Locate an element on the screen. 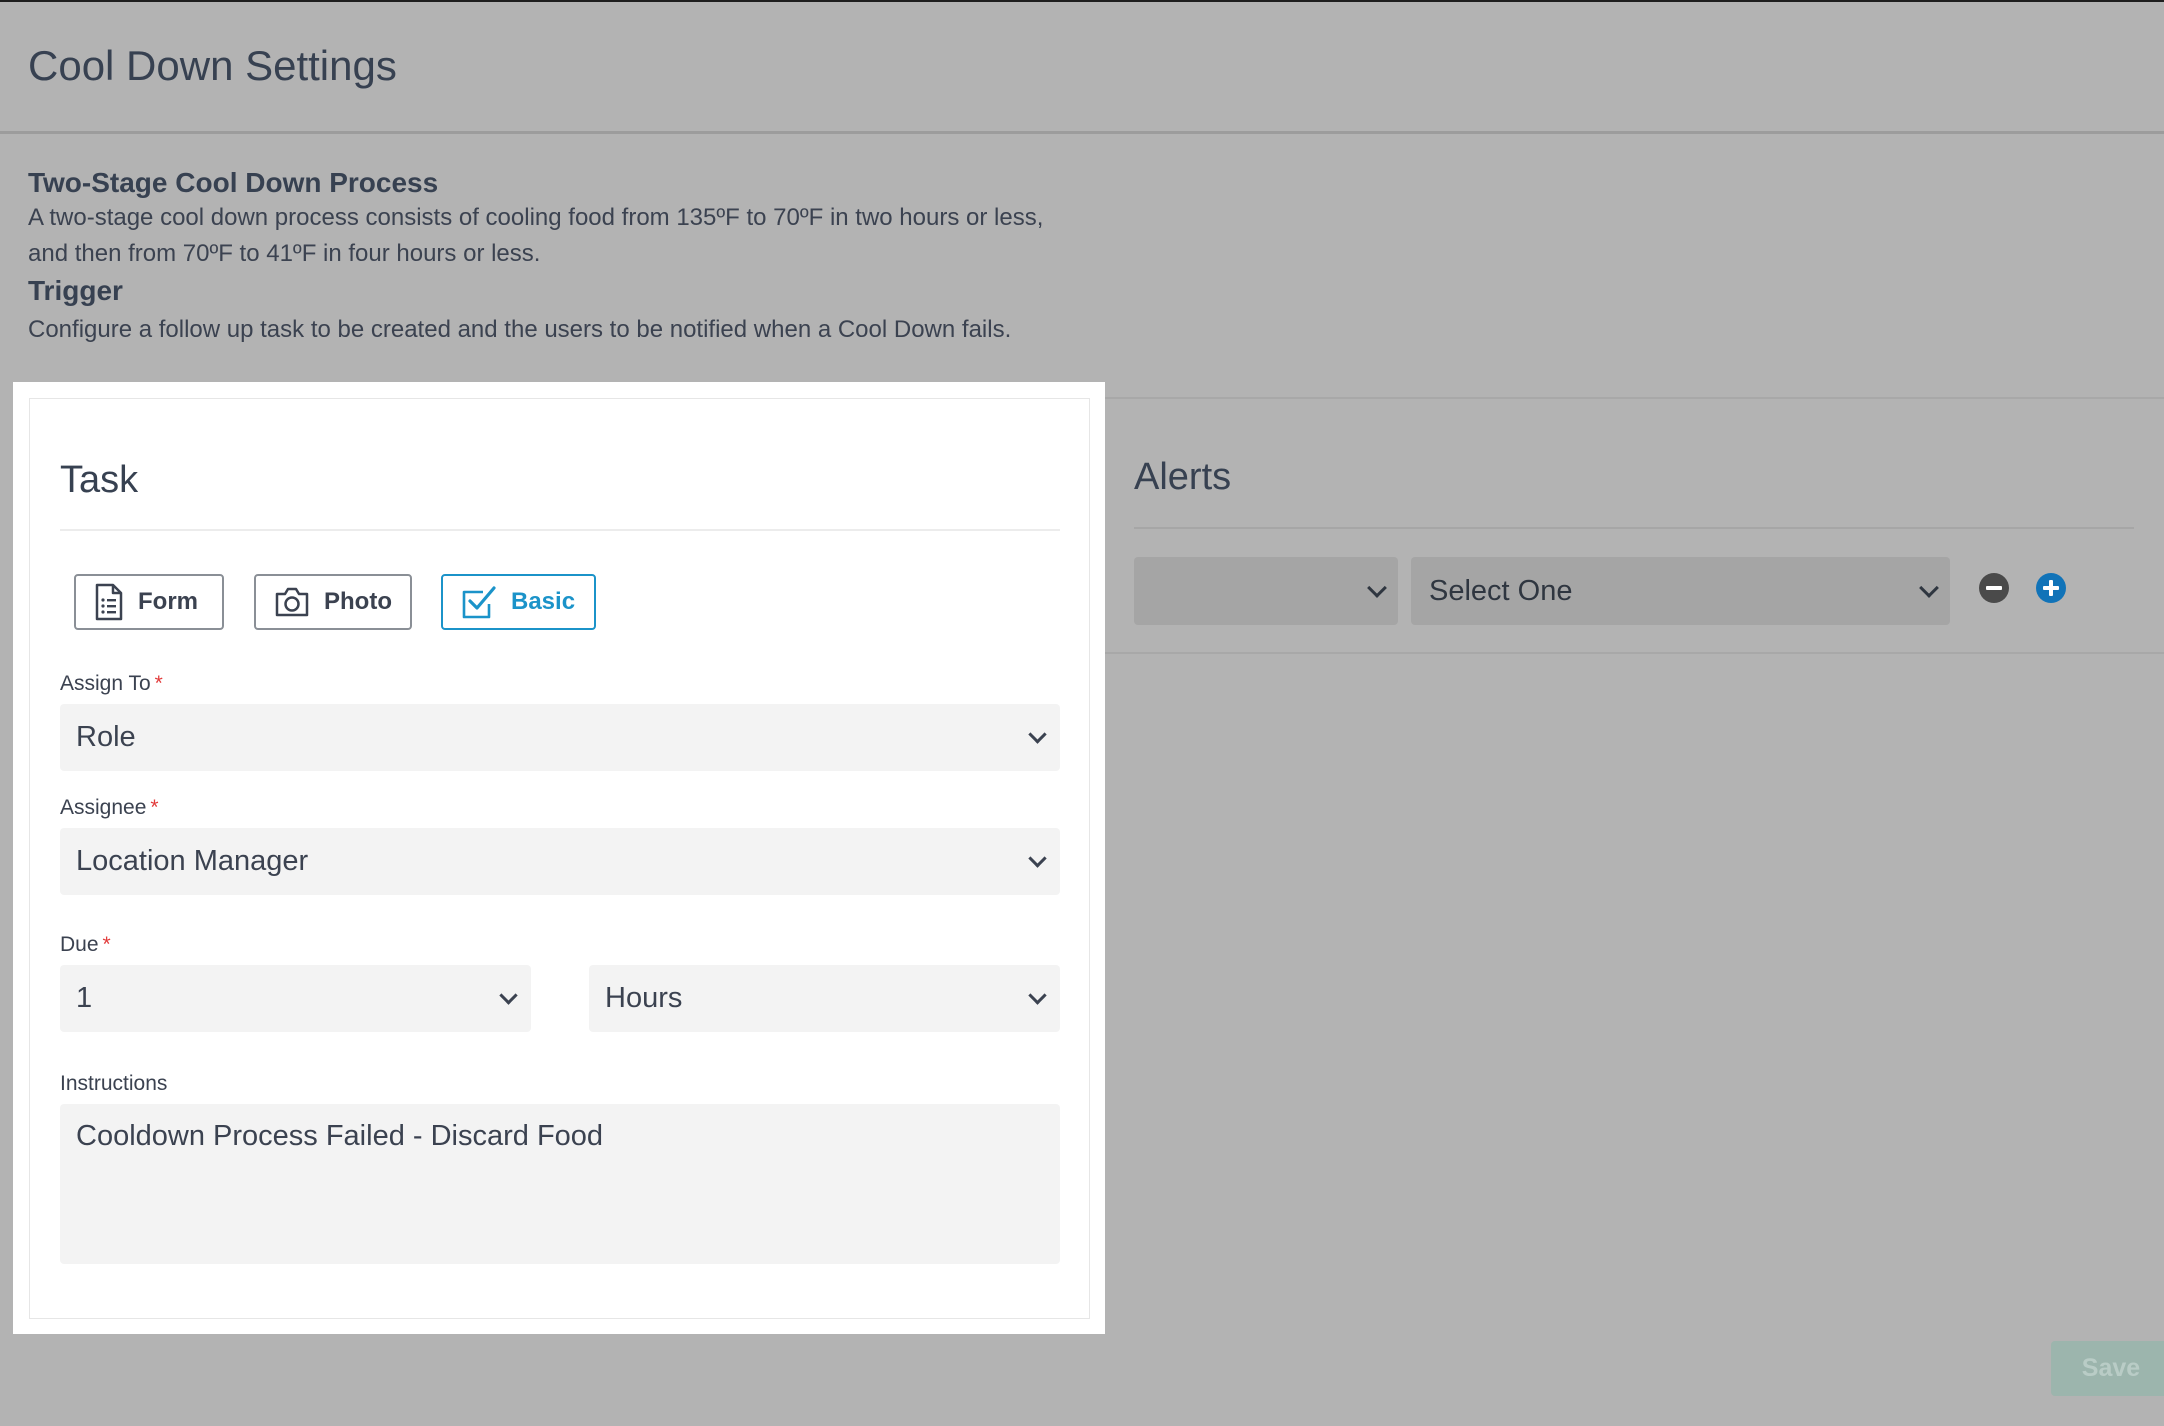 The height and width of the screenshot is (1426, 2164). task-type-photo-label: Photo is located at coordinates (358, 601).